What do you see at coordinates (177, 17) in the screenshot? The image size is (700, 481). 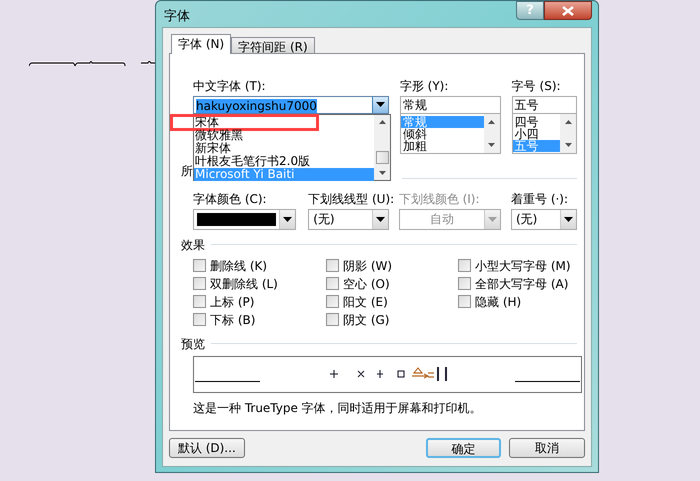 I see `window-title: 字体` at bounding box center [177, 17].